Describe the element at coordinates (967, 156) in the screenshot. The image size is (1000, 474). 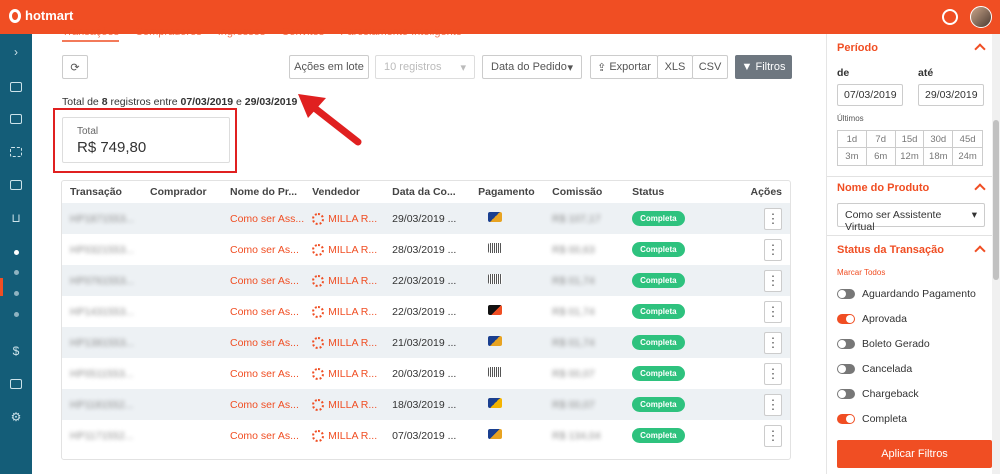
I see `range-24m-button: 24m` at that location.